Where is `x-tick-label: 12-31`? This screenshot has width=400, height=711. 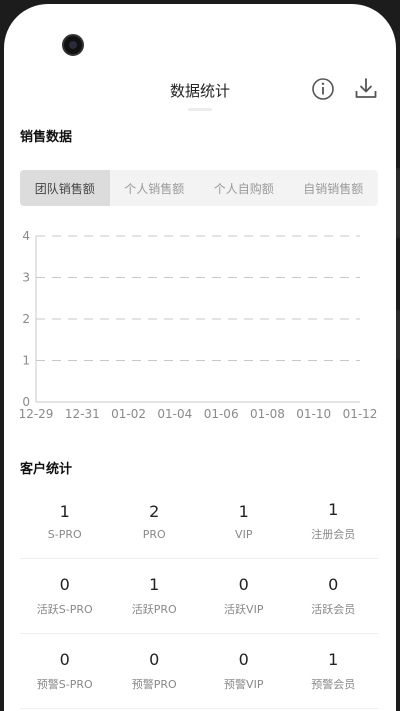 x-tick-label: 12-31 is located at coordinates (82, 414).